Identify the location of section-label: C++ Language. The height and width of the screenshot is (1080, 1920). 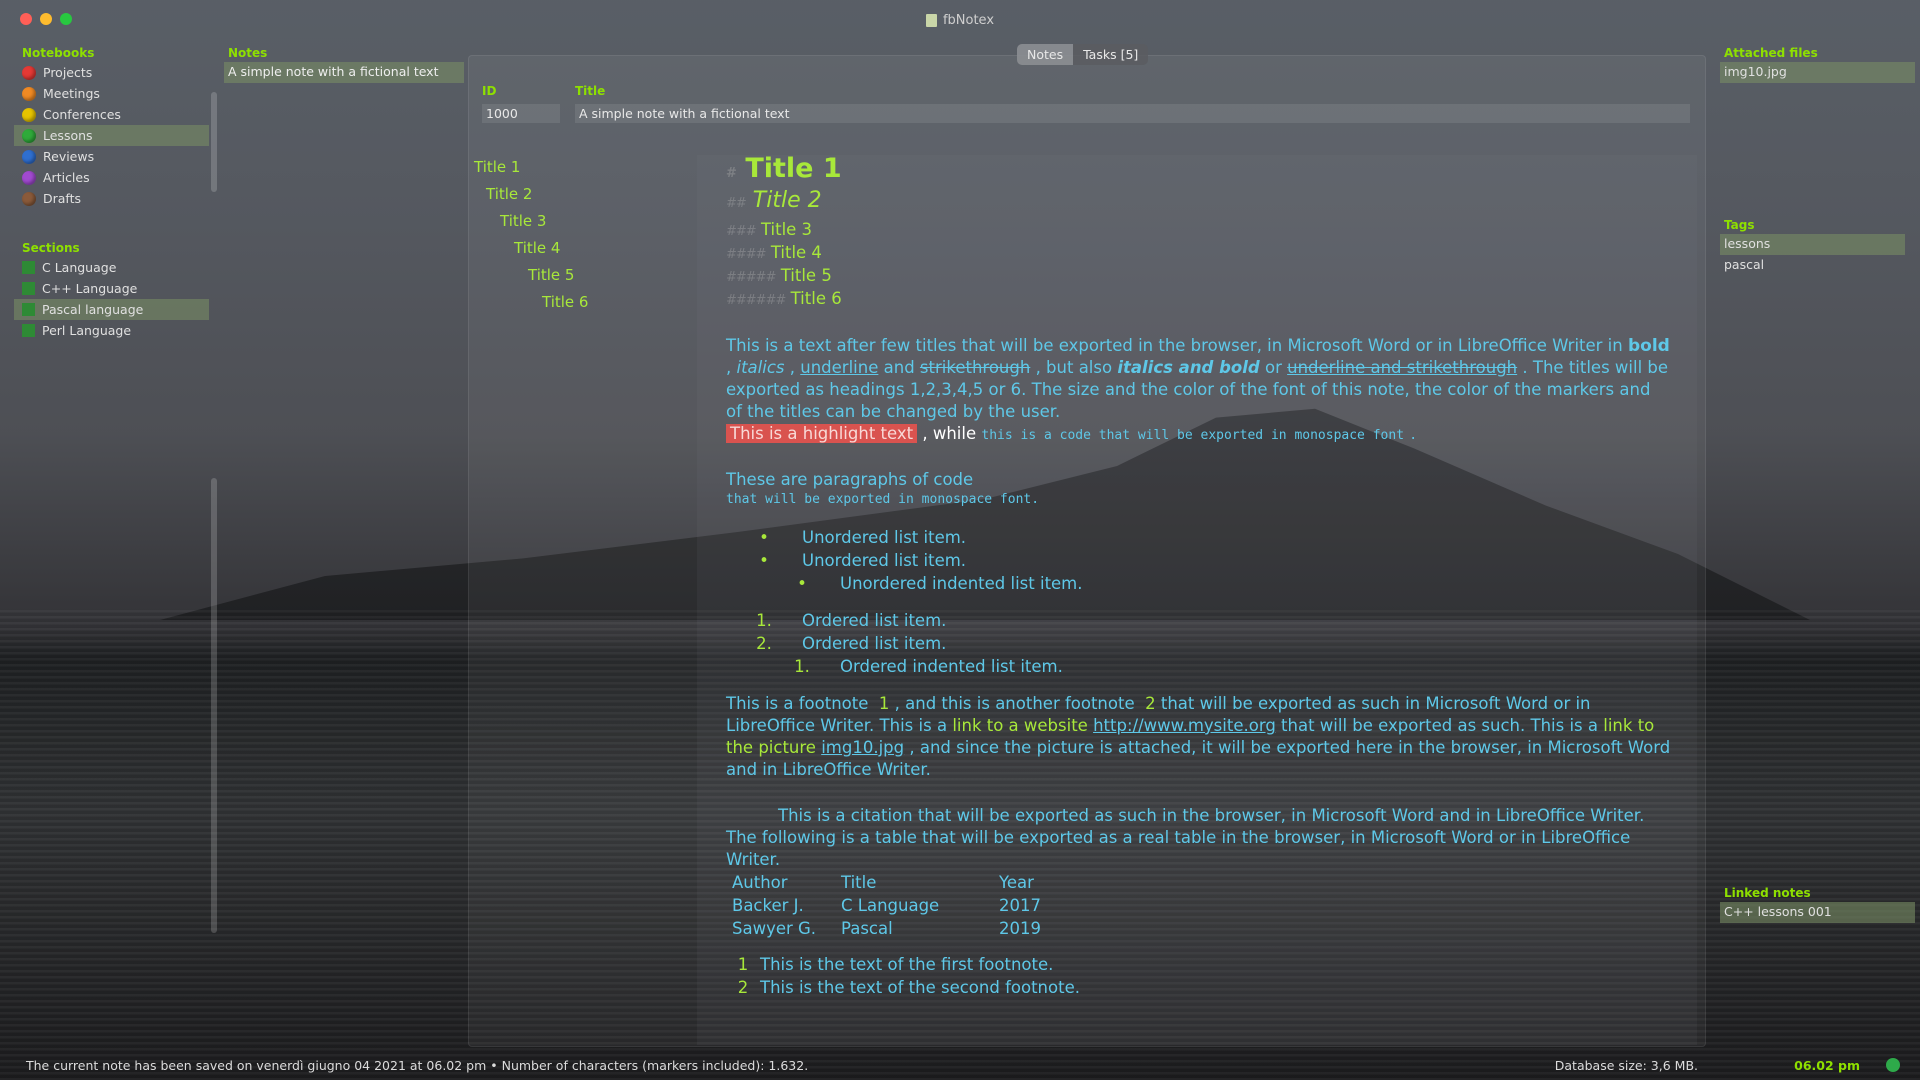
(90, 288).